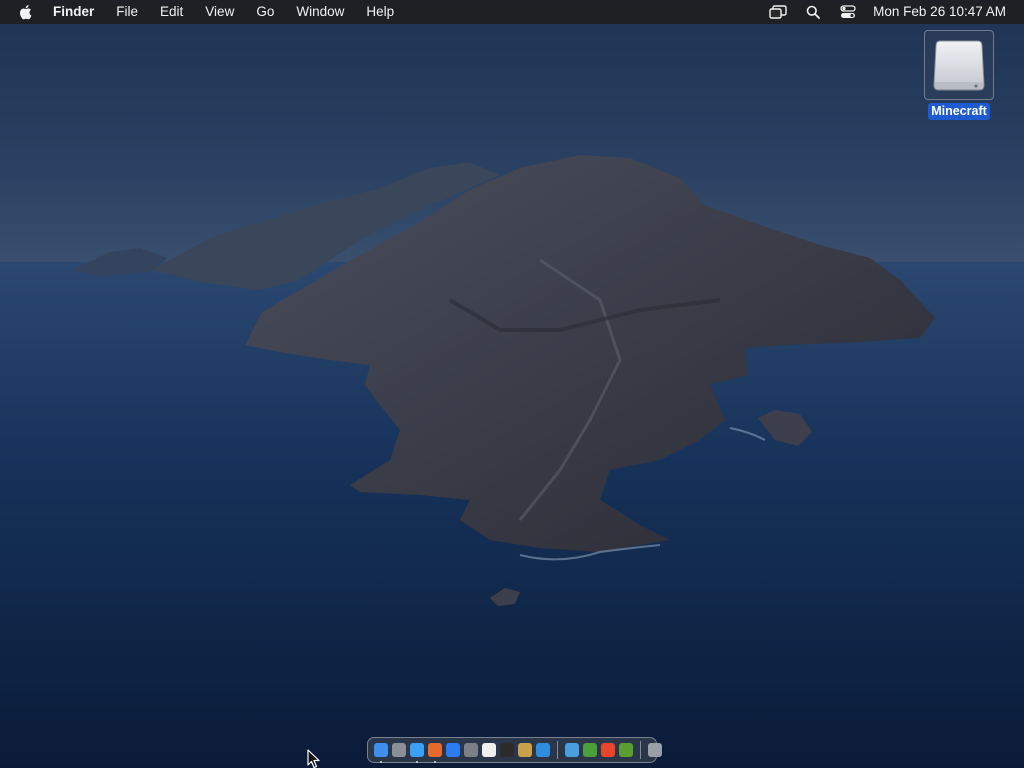 The image size is (1024, 768). Describe the element at coordinates (939, 12) in the screenshot. I see `menu-bar-clock: Mon Feb 26 10:47 AM` at that location.